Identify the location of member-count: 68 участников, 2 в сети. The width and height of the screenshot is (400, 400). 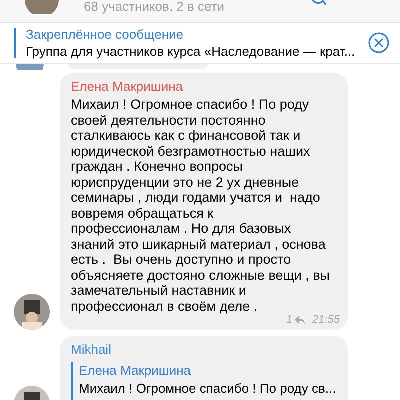
(154, 7).